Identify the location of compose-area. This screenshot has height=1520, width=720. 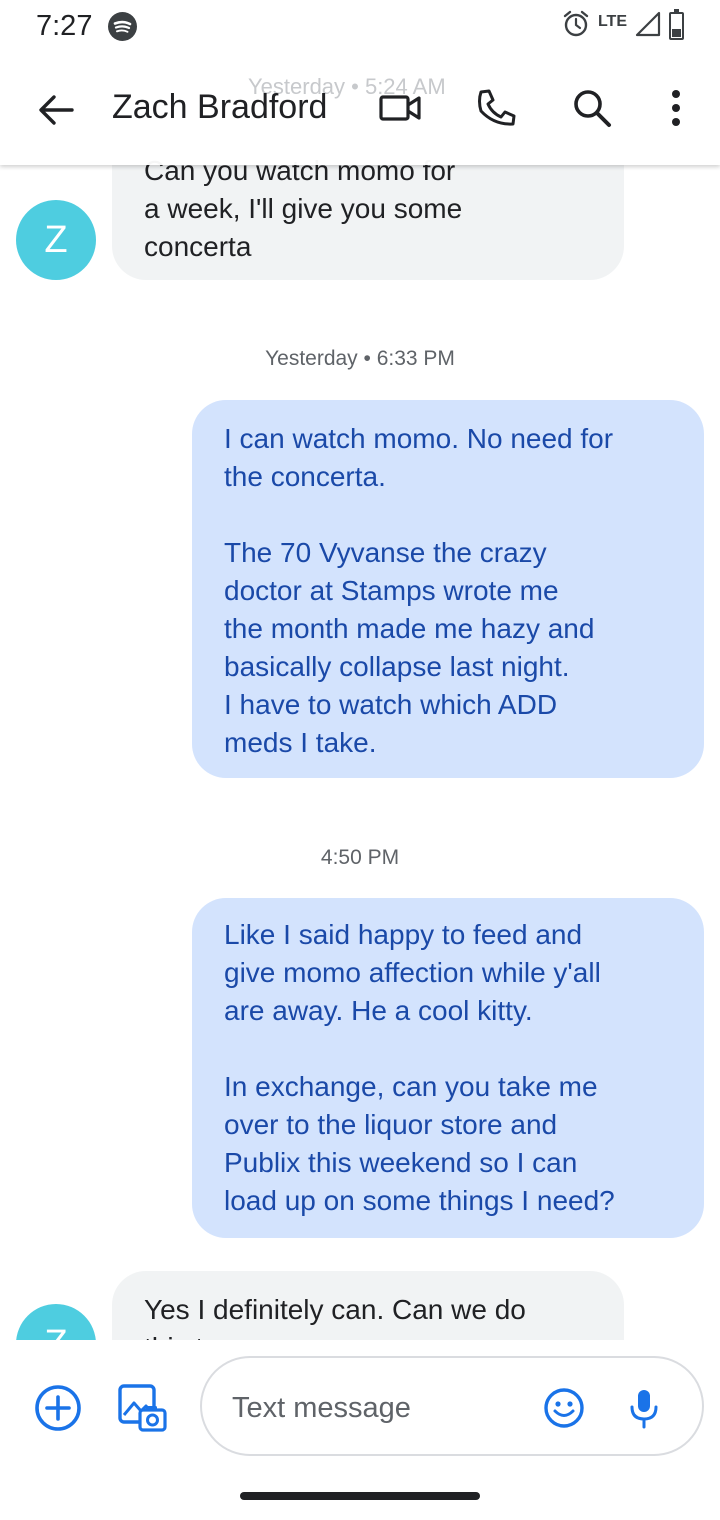
(360, 1430).